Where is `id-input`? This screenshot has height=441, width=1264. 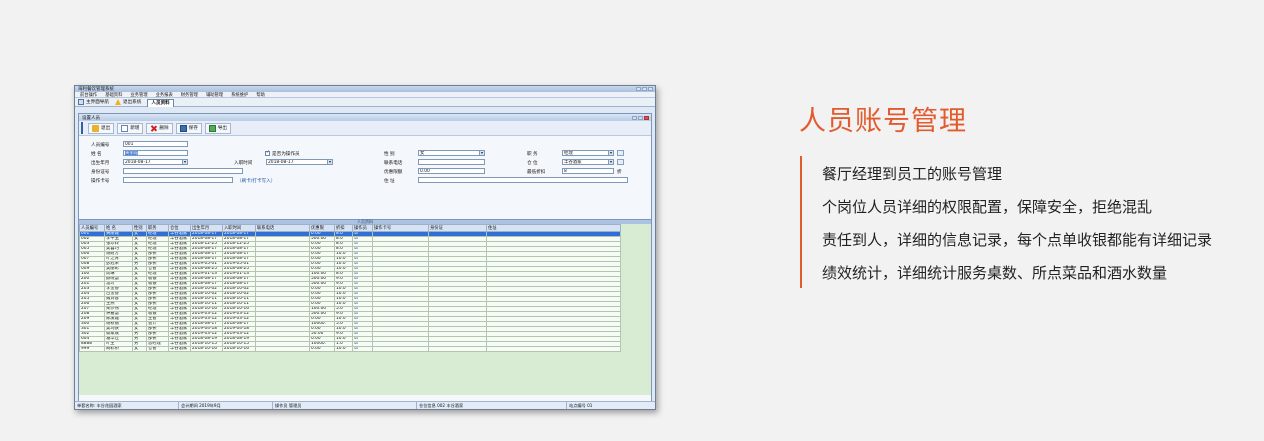 id-input is located at coordinates (183, 171).